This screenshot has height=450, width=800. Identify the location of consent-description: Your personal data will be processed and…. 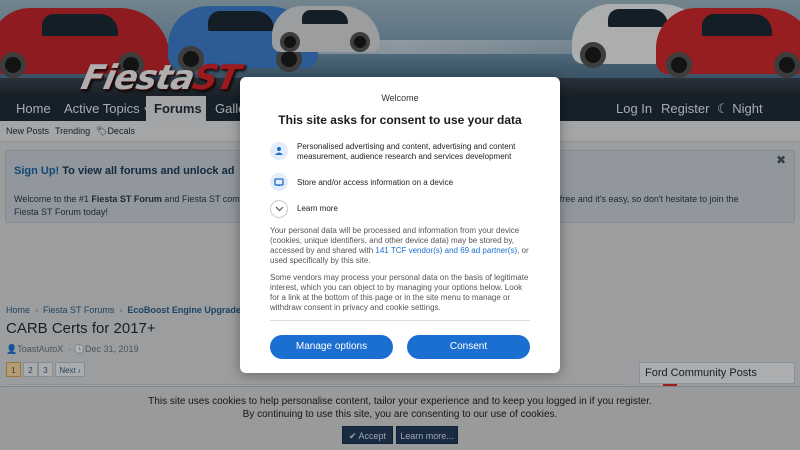
(399, 245).